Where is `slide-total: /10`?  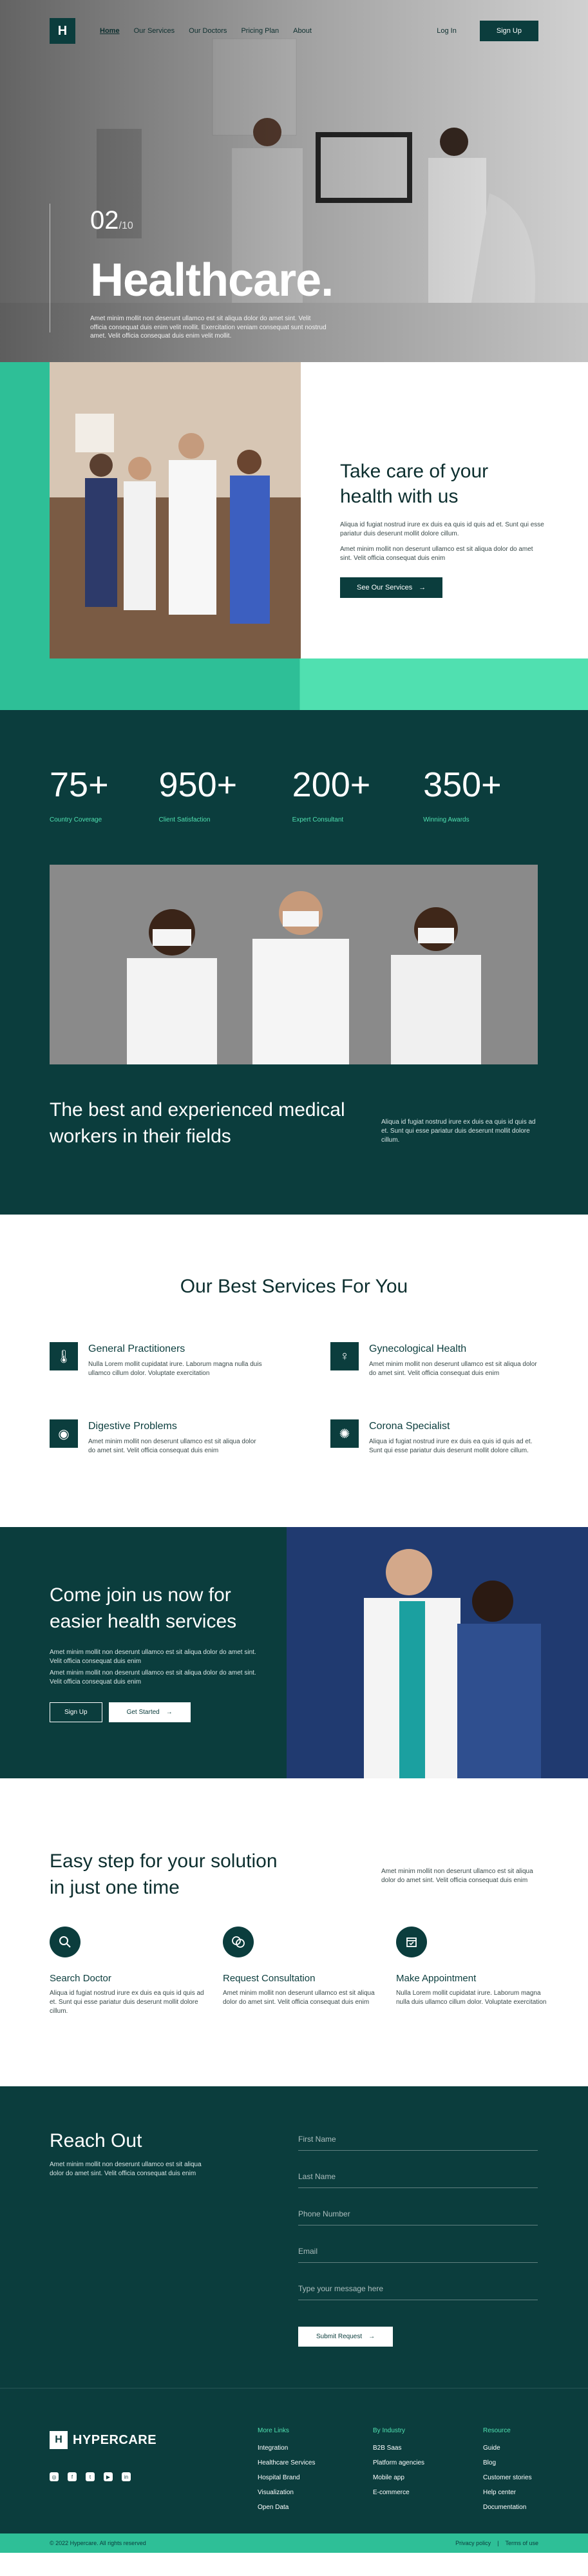 slide-total: /10 is located at coordinates (126, 226).